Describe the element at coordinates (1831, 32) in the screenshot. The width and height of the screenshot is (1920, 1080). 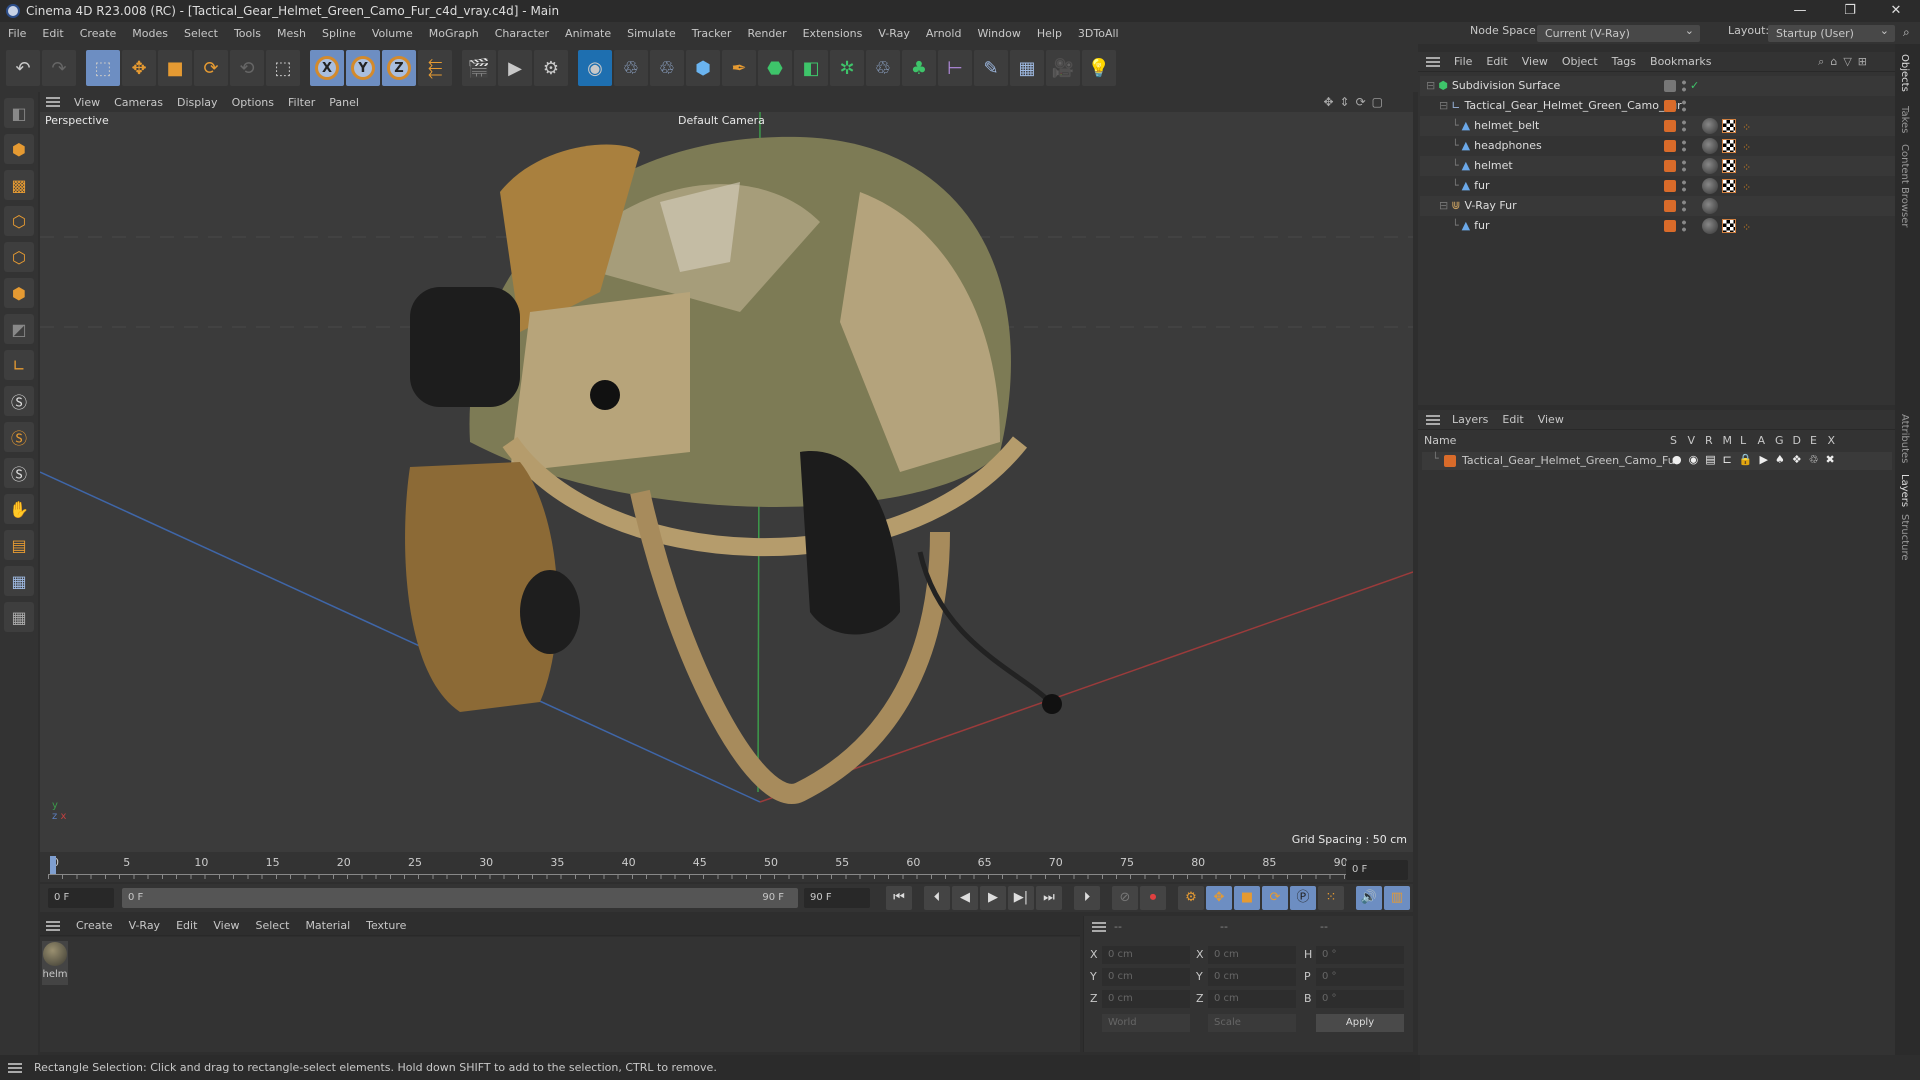
I see `layout-dropdown: Startup (User)` at that location.